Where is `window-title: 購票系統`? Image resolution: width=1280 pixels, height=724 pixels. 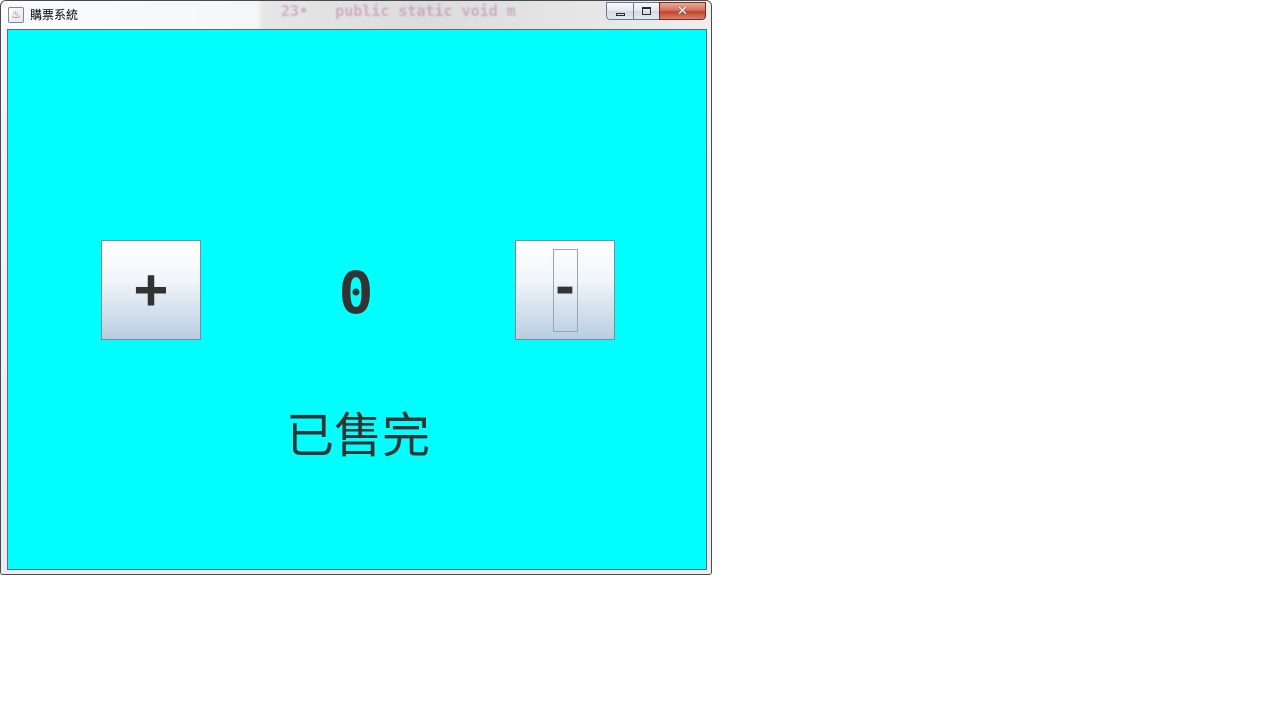 window-title: 購票系統 is located at coordinates (54, 15).